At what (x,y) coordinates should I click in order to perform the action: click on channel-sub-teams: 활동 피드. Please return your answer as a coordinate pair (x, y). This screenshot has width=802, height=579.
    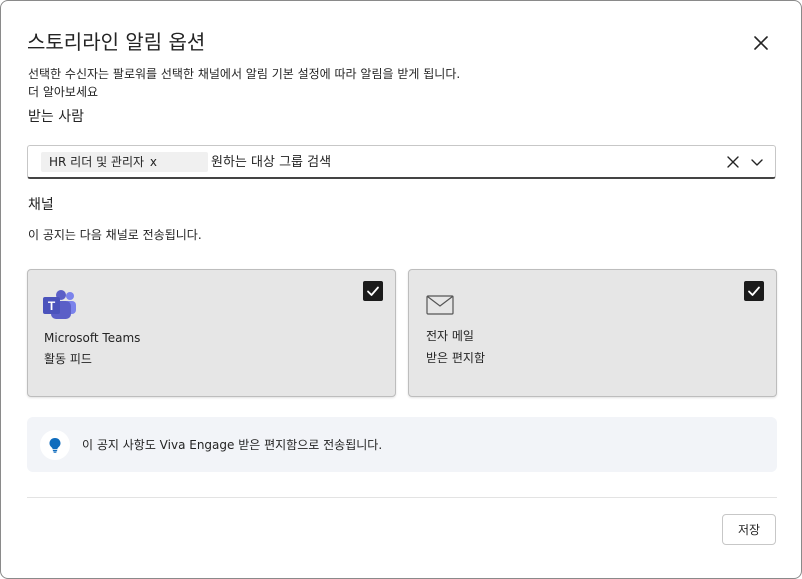
    Looking at the image, I should click on (68, 359).